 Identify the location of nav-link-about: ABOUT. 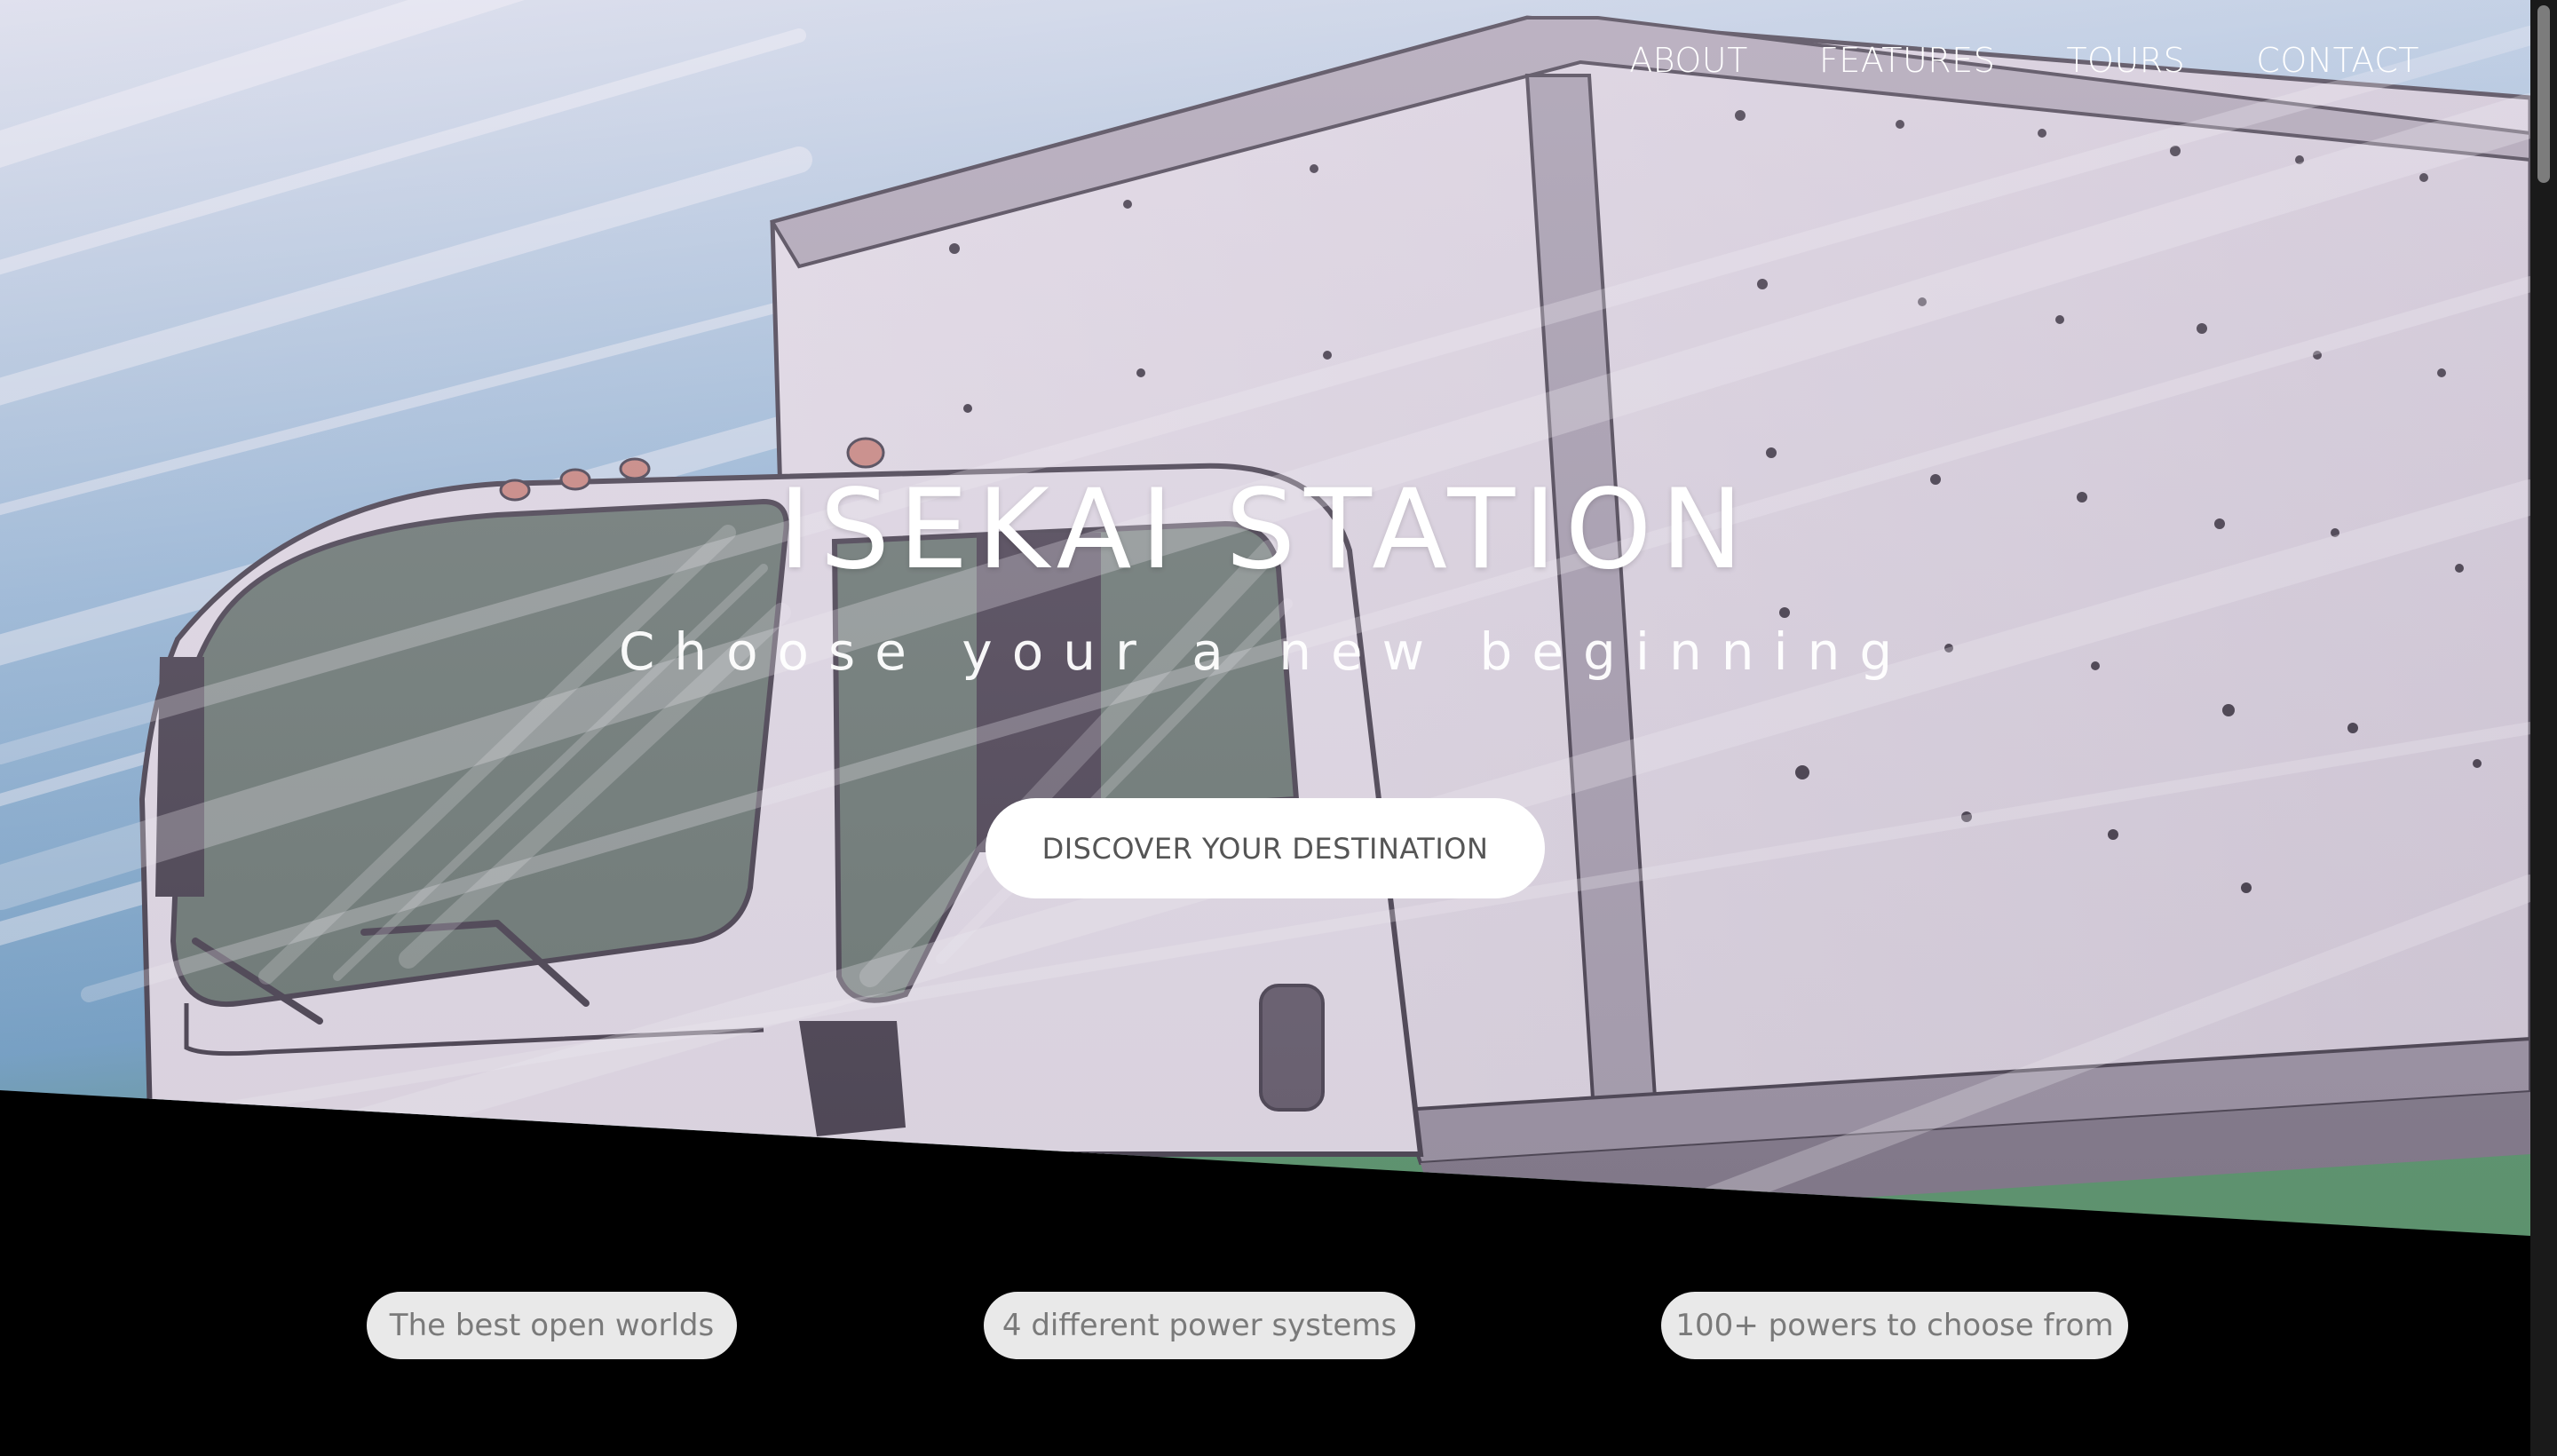
(1688, 60).